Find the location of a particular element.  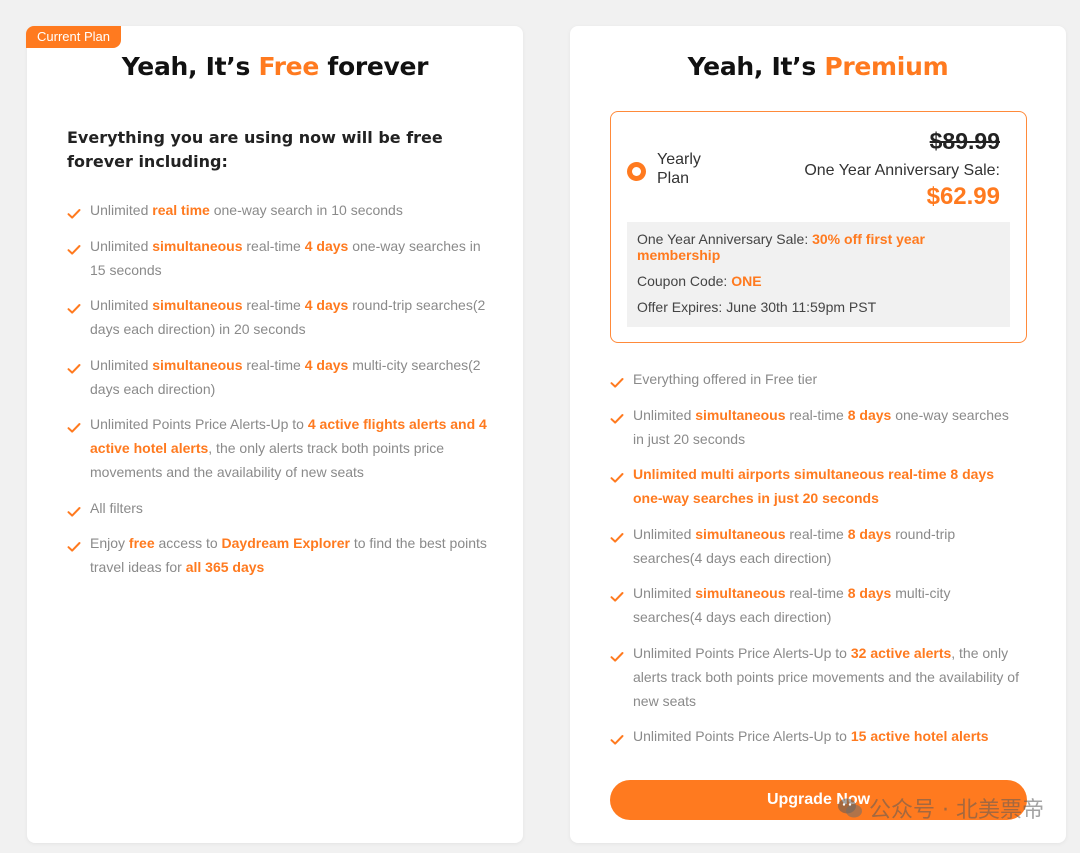

free-title-prefix: Yeah, It’s is located at coordinates (190, 66).